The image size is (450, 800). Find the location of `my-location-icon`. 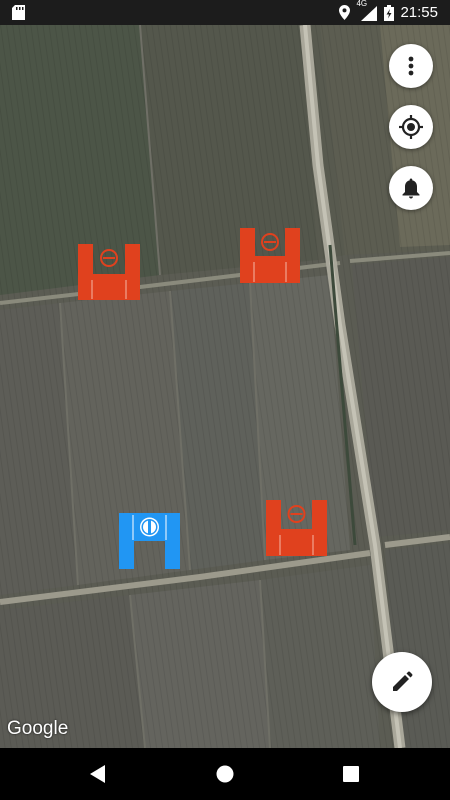

my-location-icon is located at coordinates (411, 127).